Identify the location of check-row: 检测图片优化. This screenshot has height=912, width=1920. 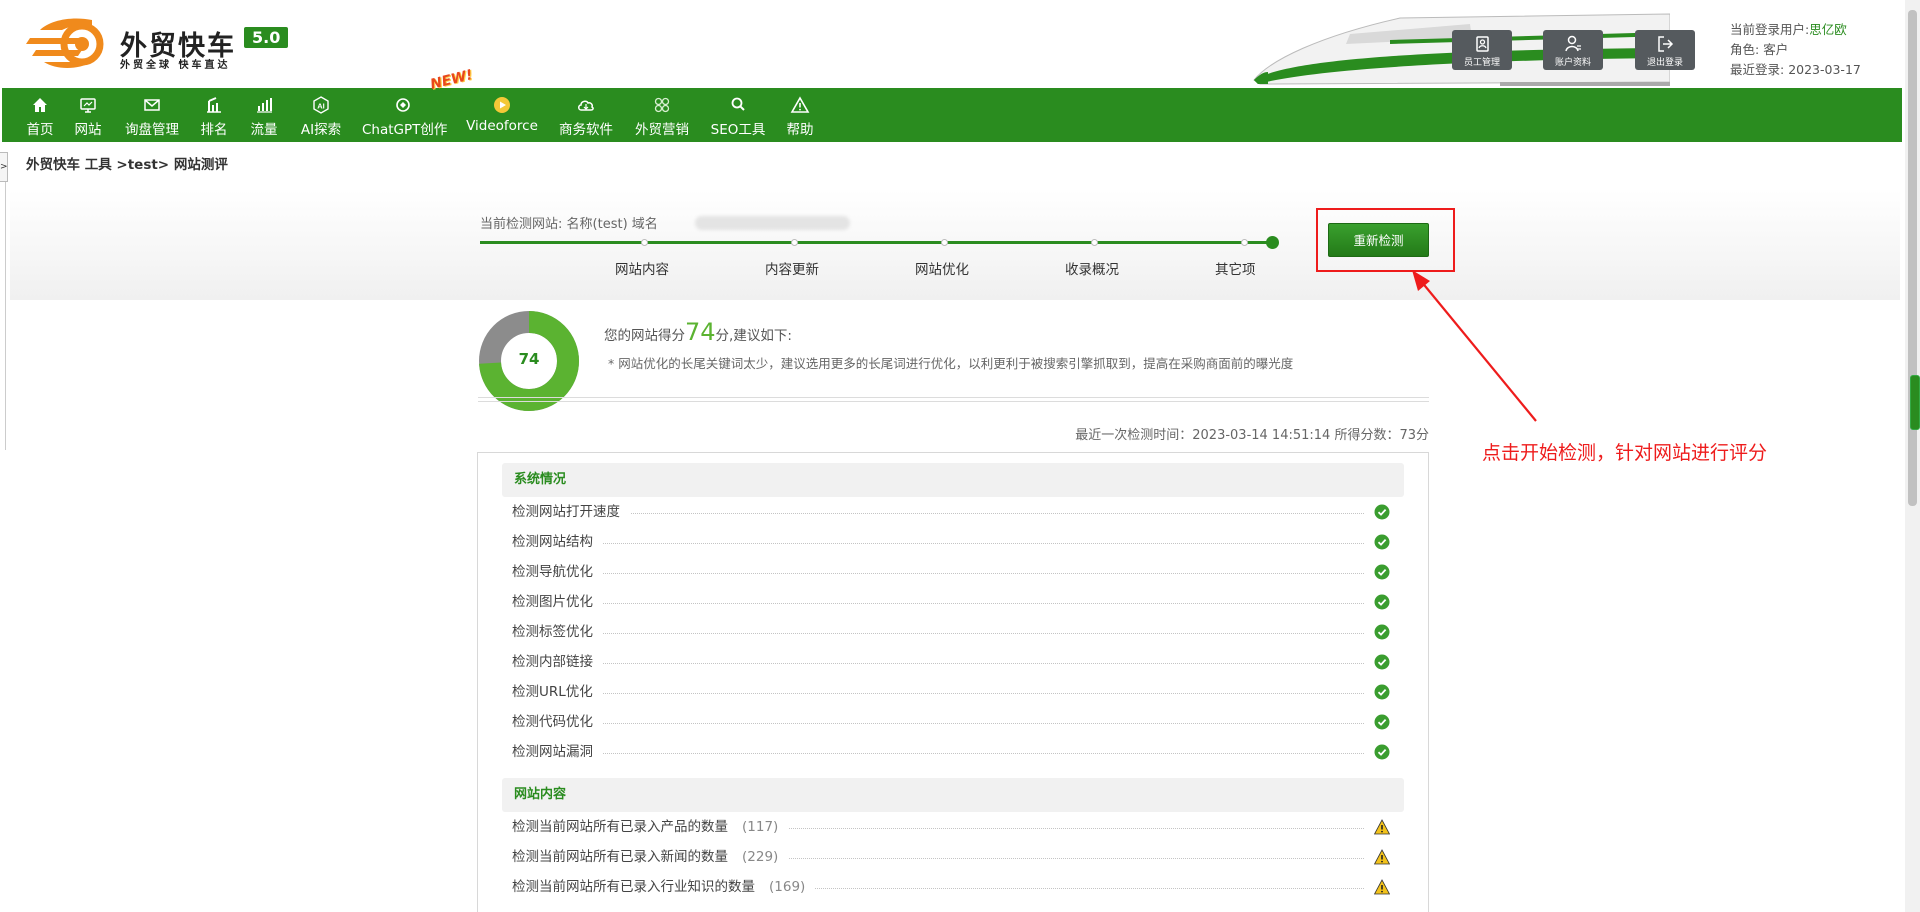
(951, 602).